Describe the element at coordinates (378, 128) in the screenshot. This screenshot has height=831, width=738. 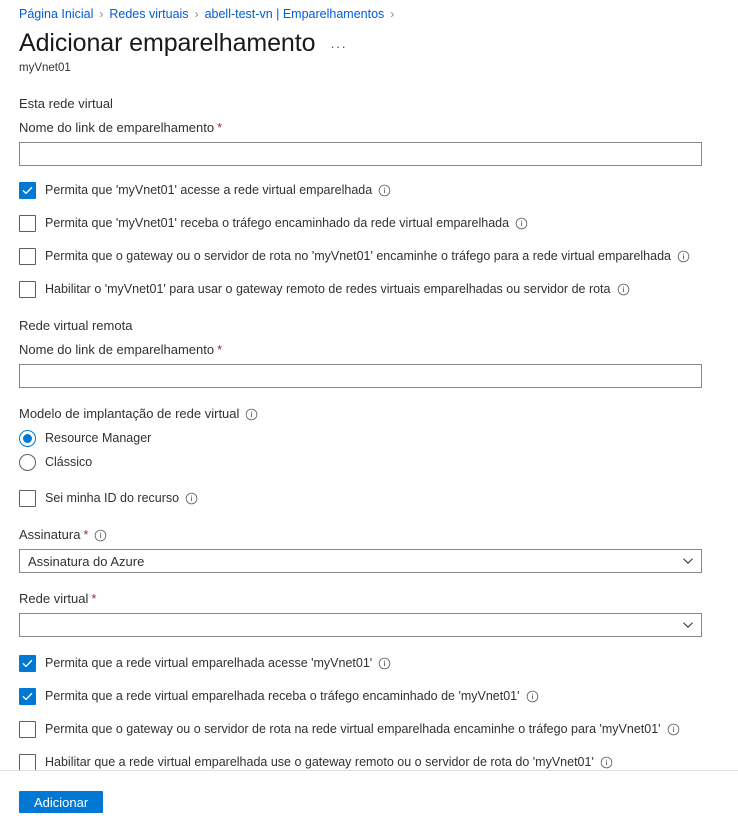
I see `local-peering-link-name-label: Nome do link de emparelhamento *` at that location.